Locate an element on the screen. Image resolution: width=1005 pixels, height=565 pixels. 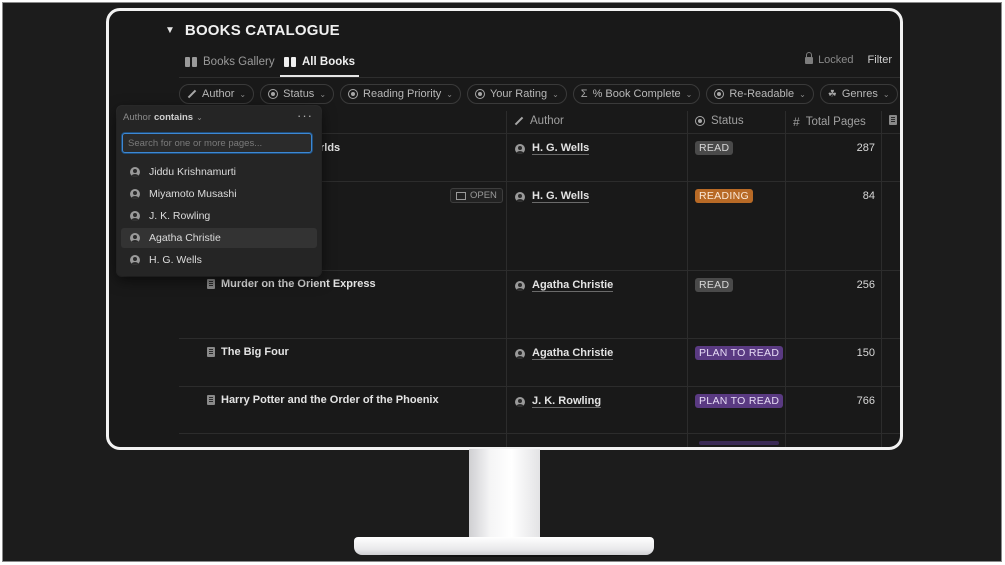
option-label: Agatha Christie is located at coordinates (185, 238).